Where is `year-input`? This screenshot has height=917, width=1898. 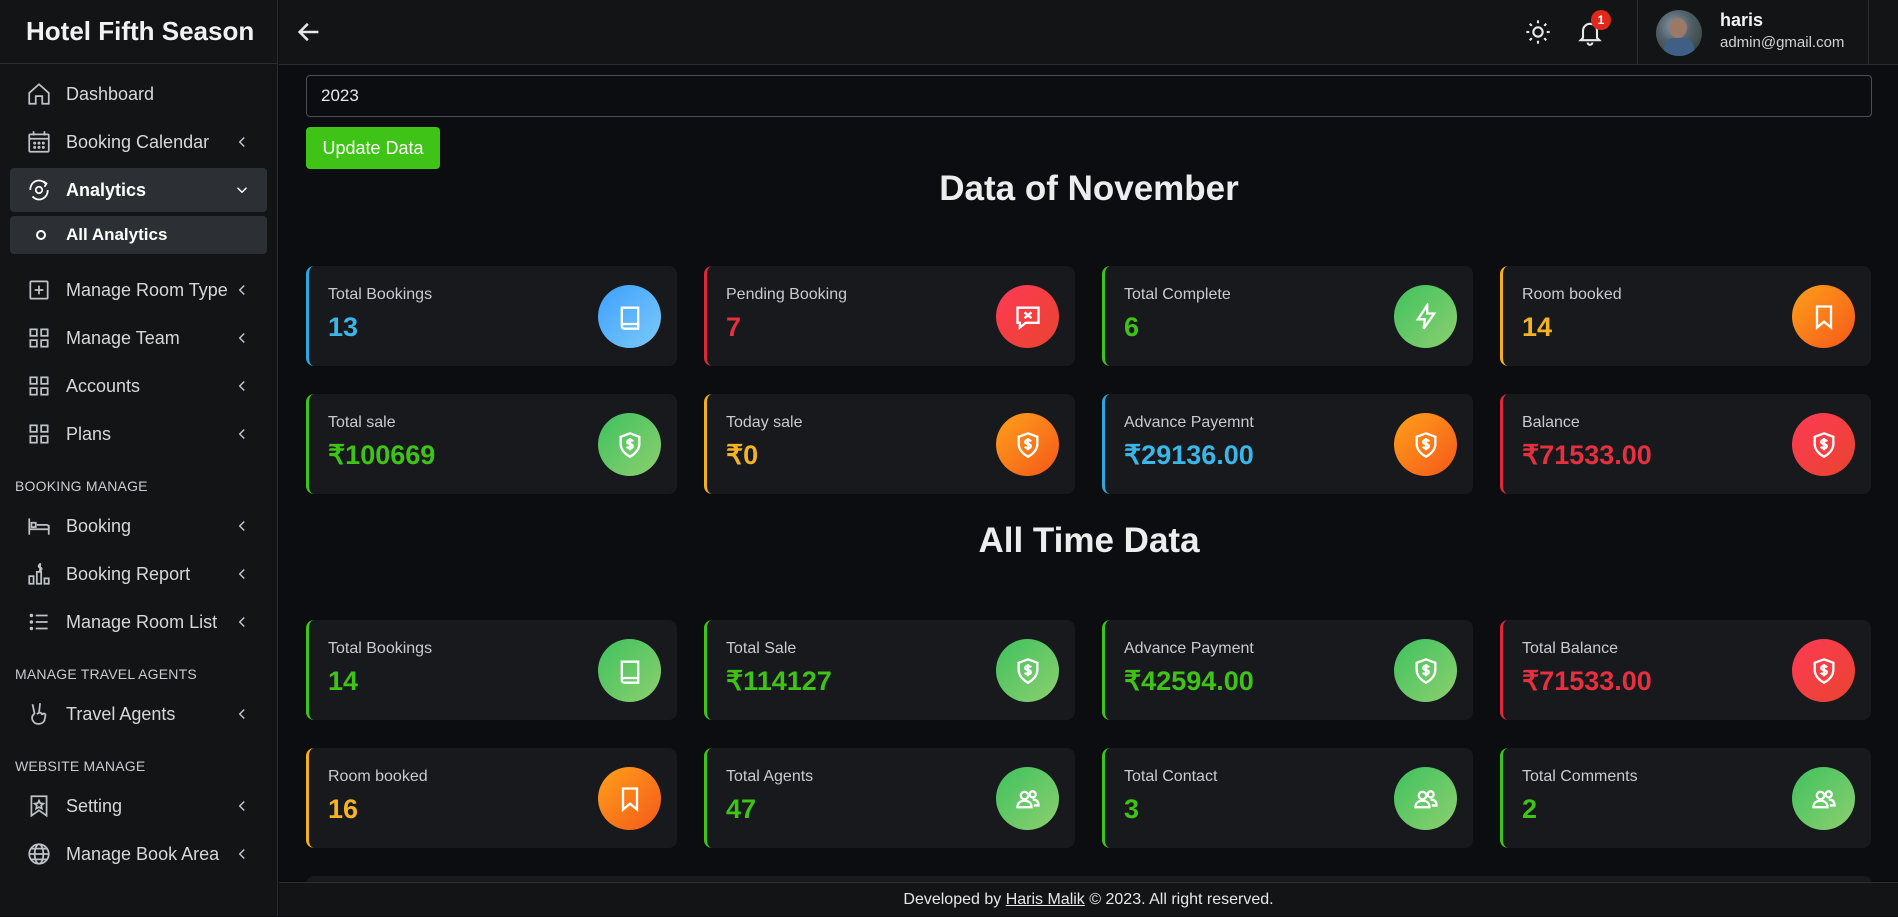 year-input is located at coordinates (1089, 96).